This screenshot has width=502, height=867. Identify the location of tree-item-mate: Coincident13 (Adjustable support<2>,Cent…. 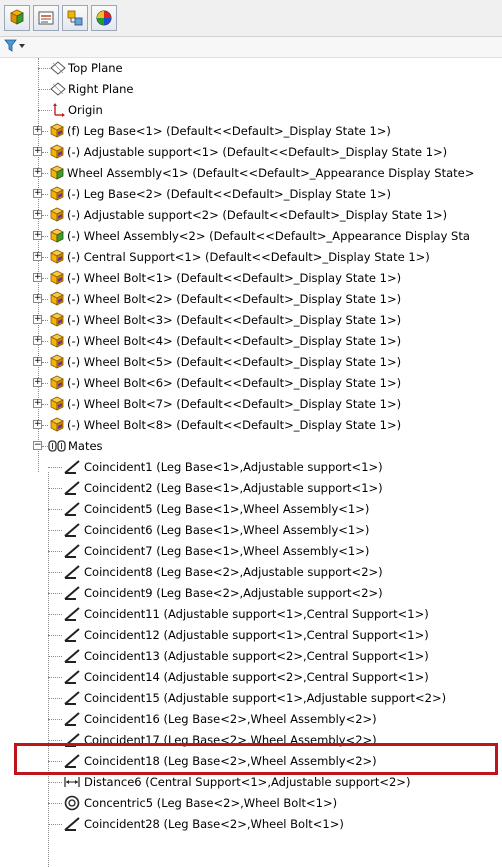
(251, 656).